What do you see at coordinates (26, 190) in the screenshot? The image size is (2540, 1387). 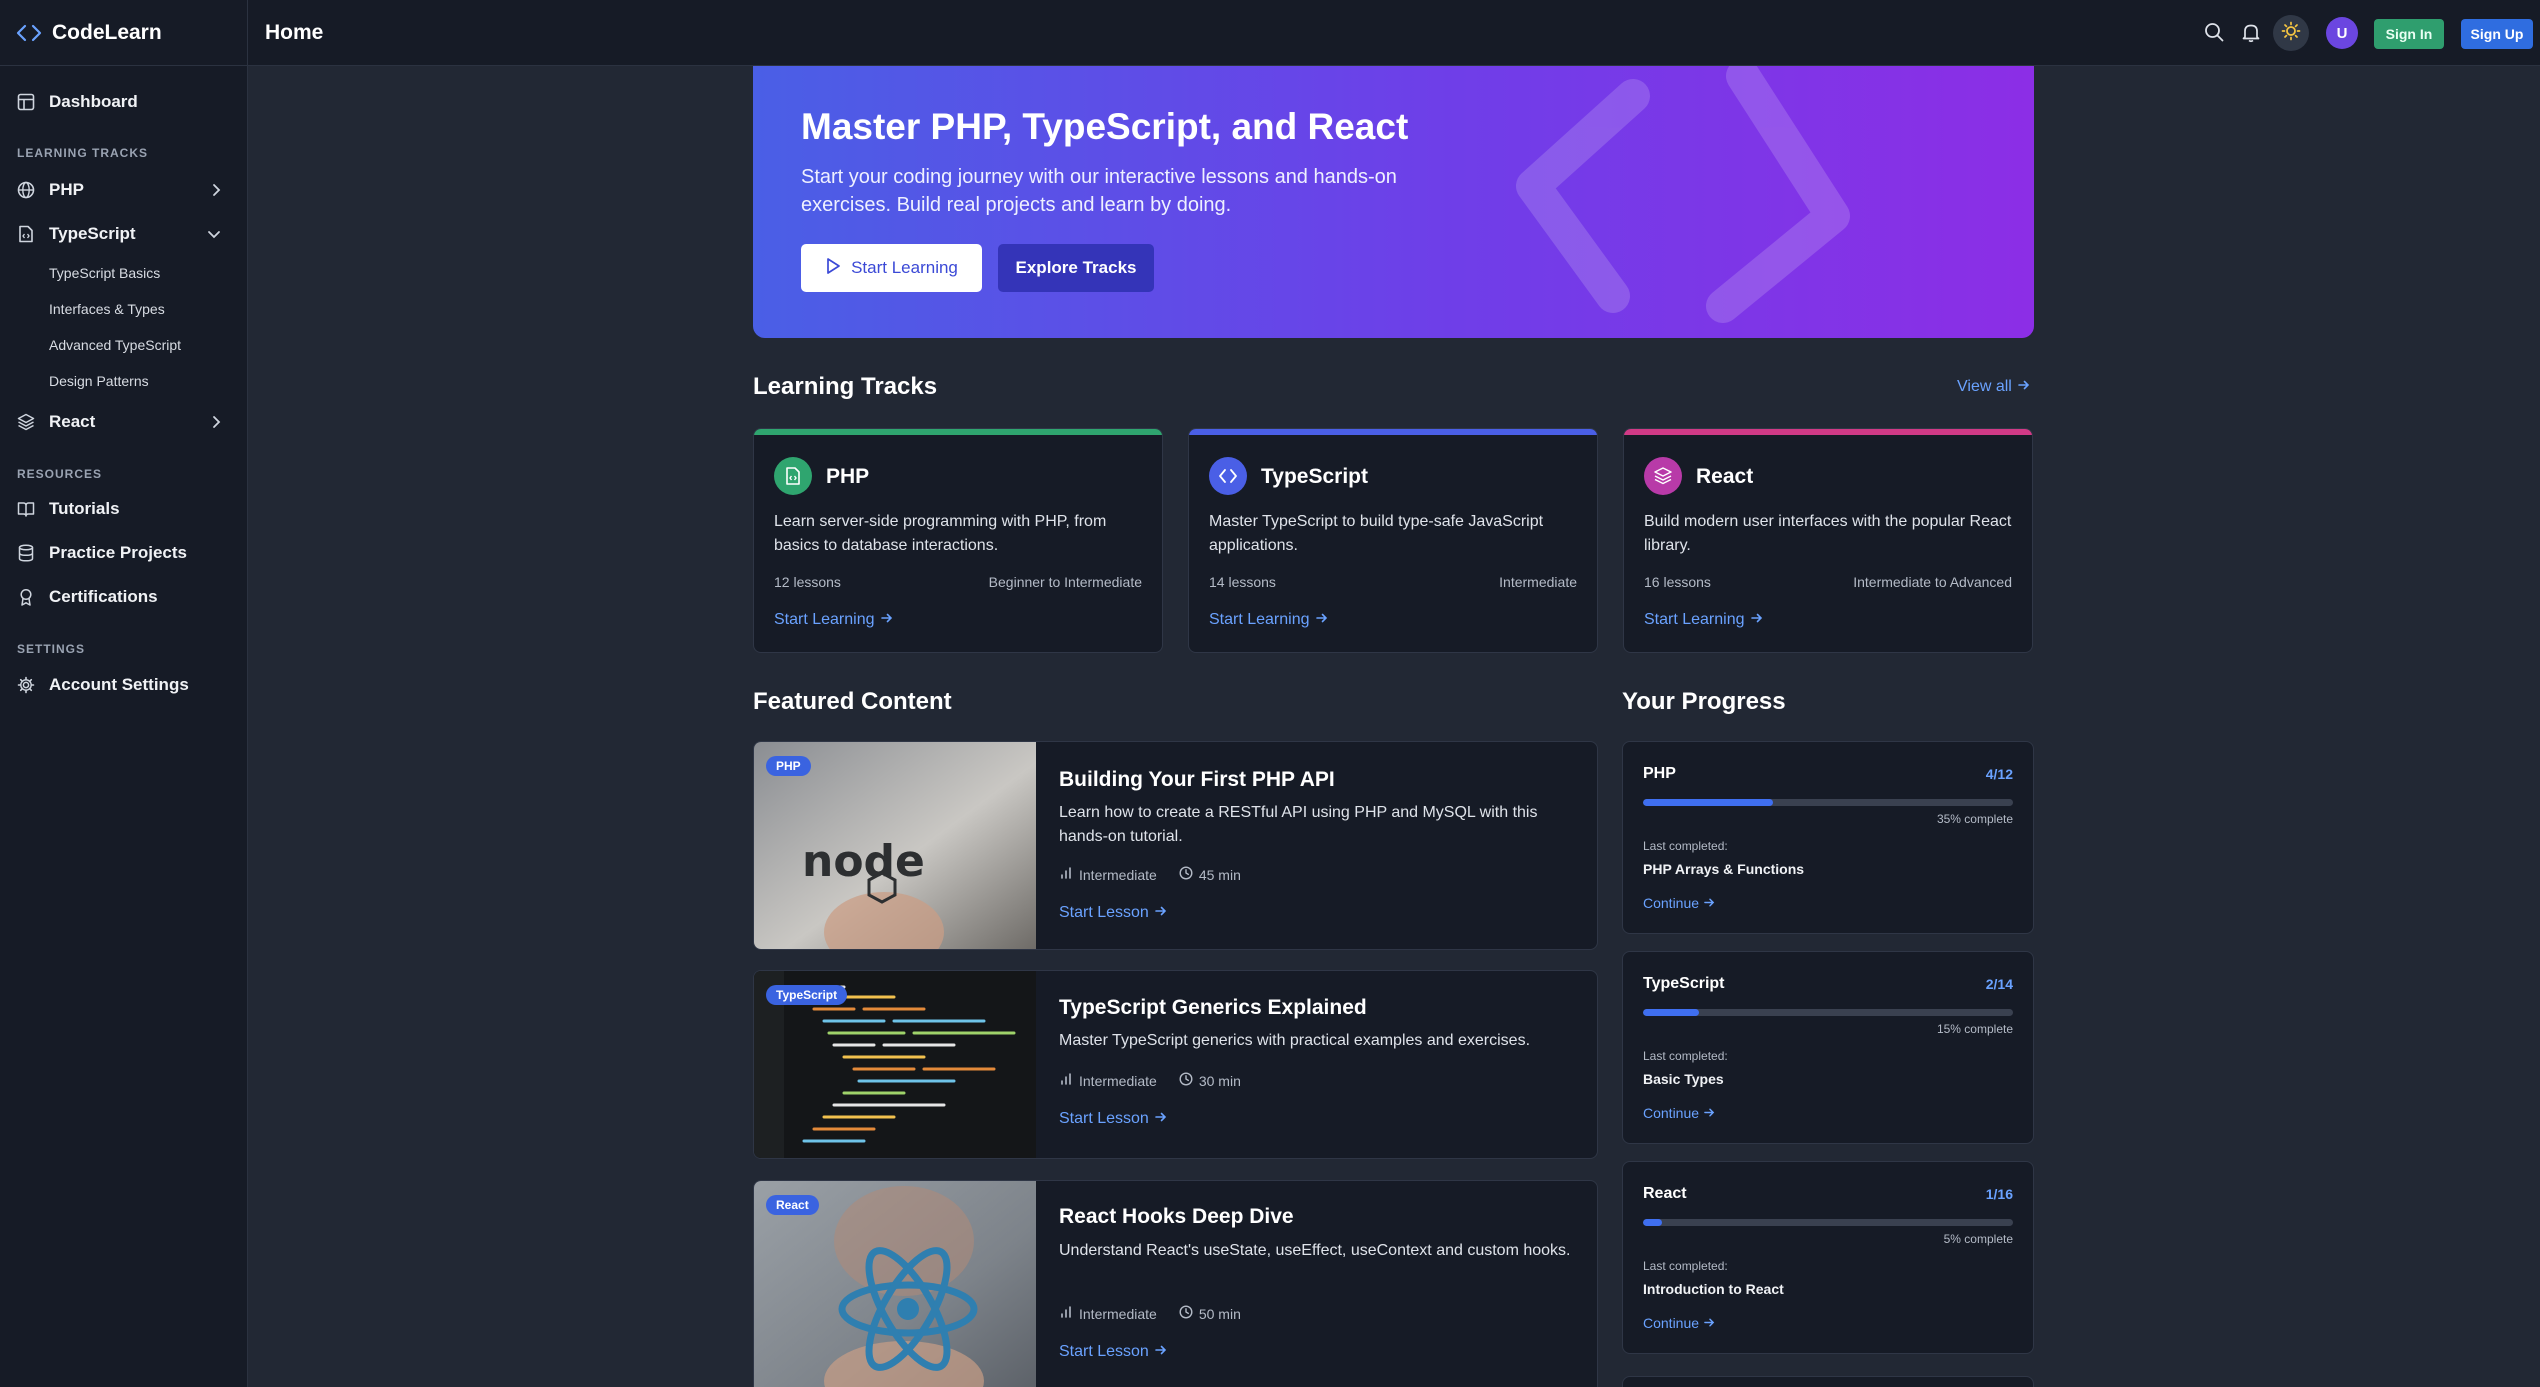 I see `globe-icon` at bounding box center [26, 190].